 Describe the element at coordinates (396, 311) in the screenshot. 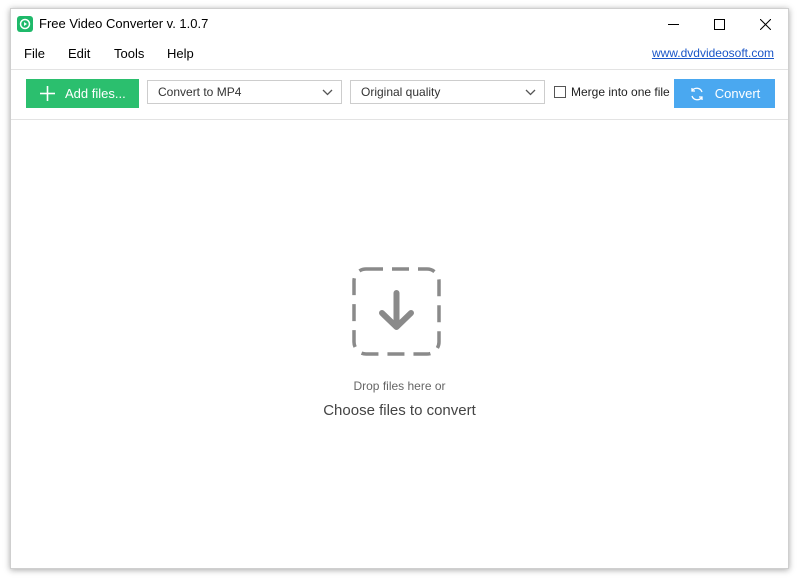

I see `download-dropzone-icon` at that location.